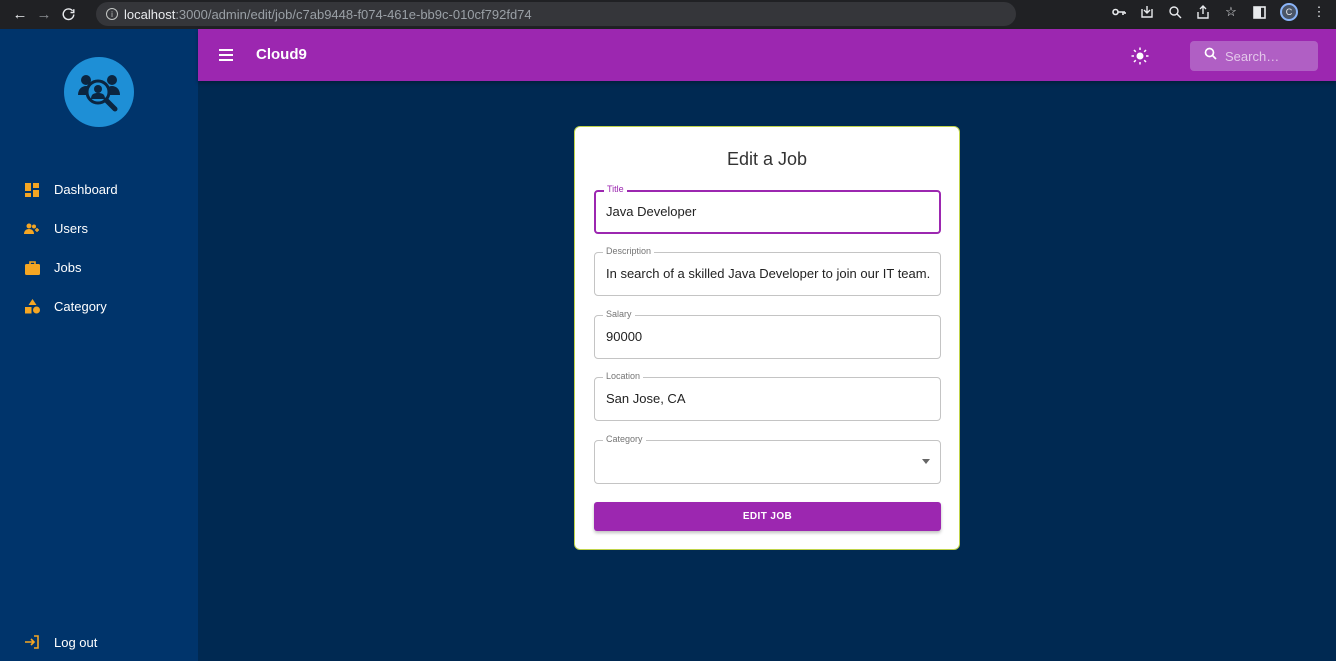 This screenshot has width=1336, height=661. I want to click on location-field: Location San Jose, CA, so click(767, 396).